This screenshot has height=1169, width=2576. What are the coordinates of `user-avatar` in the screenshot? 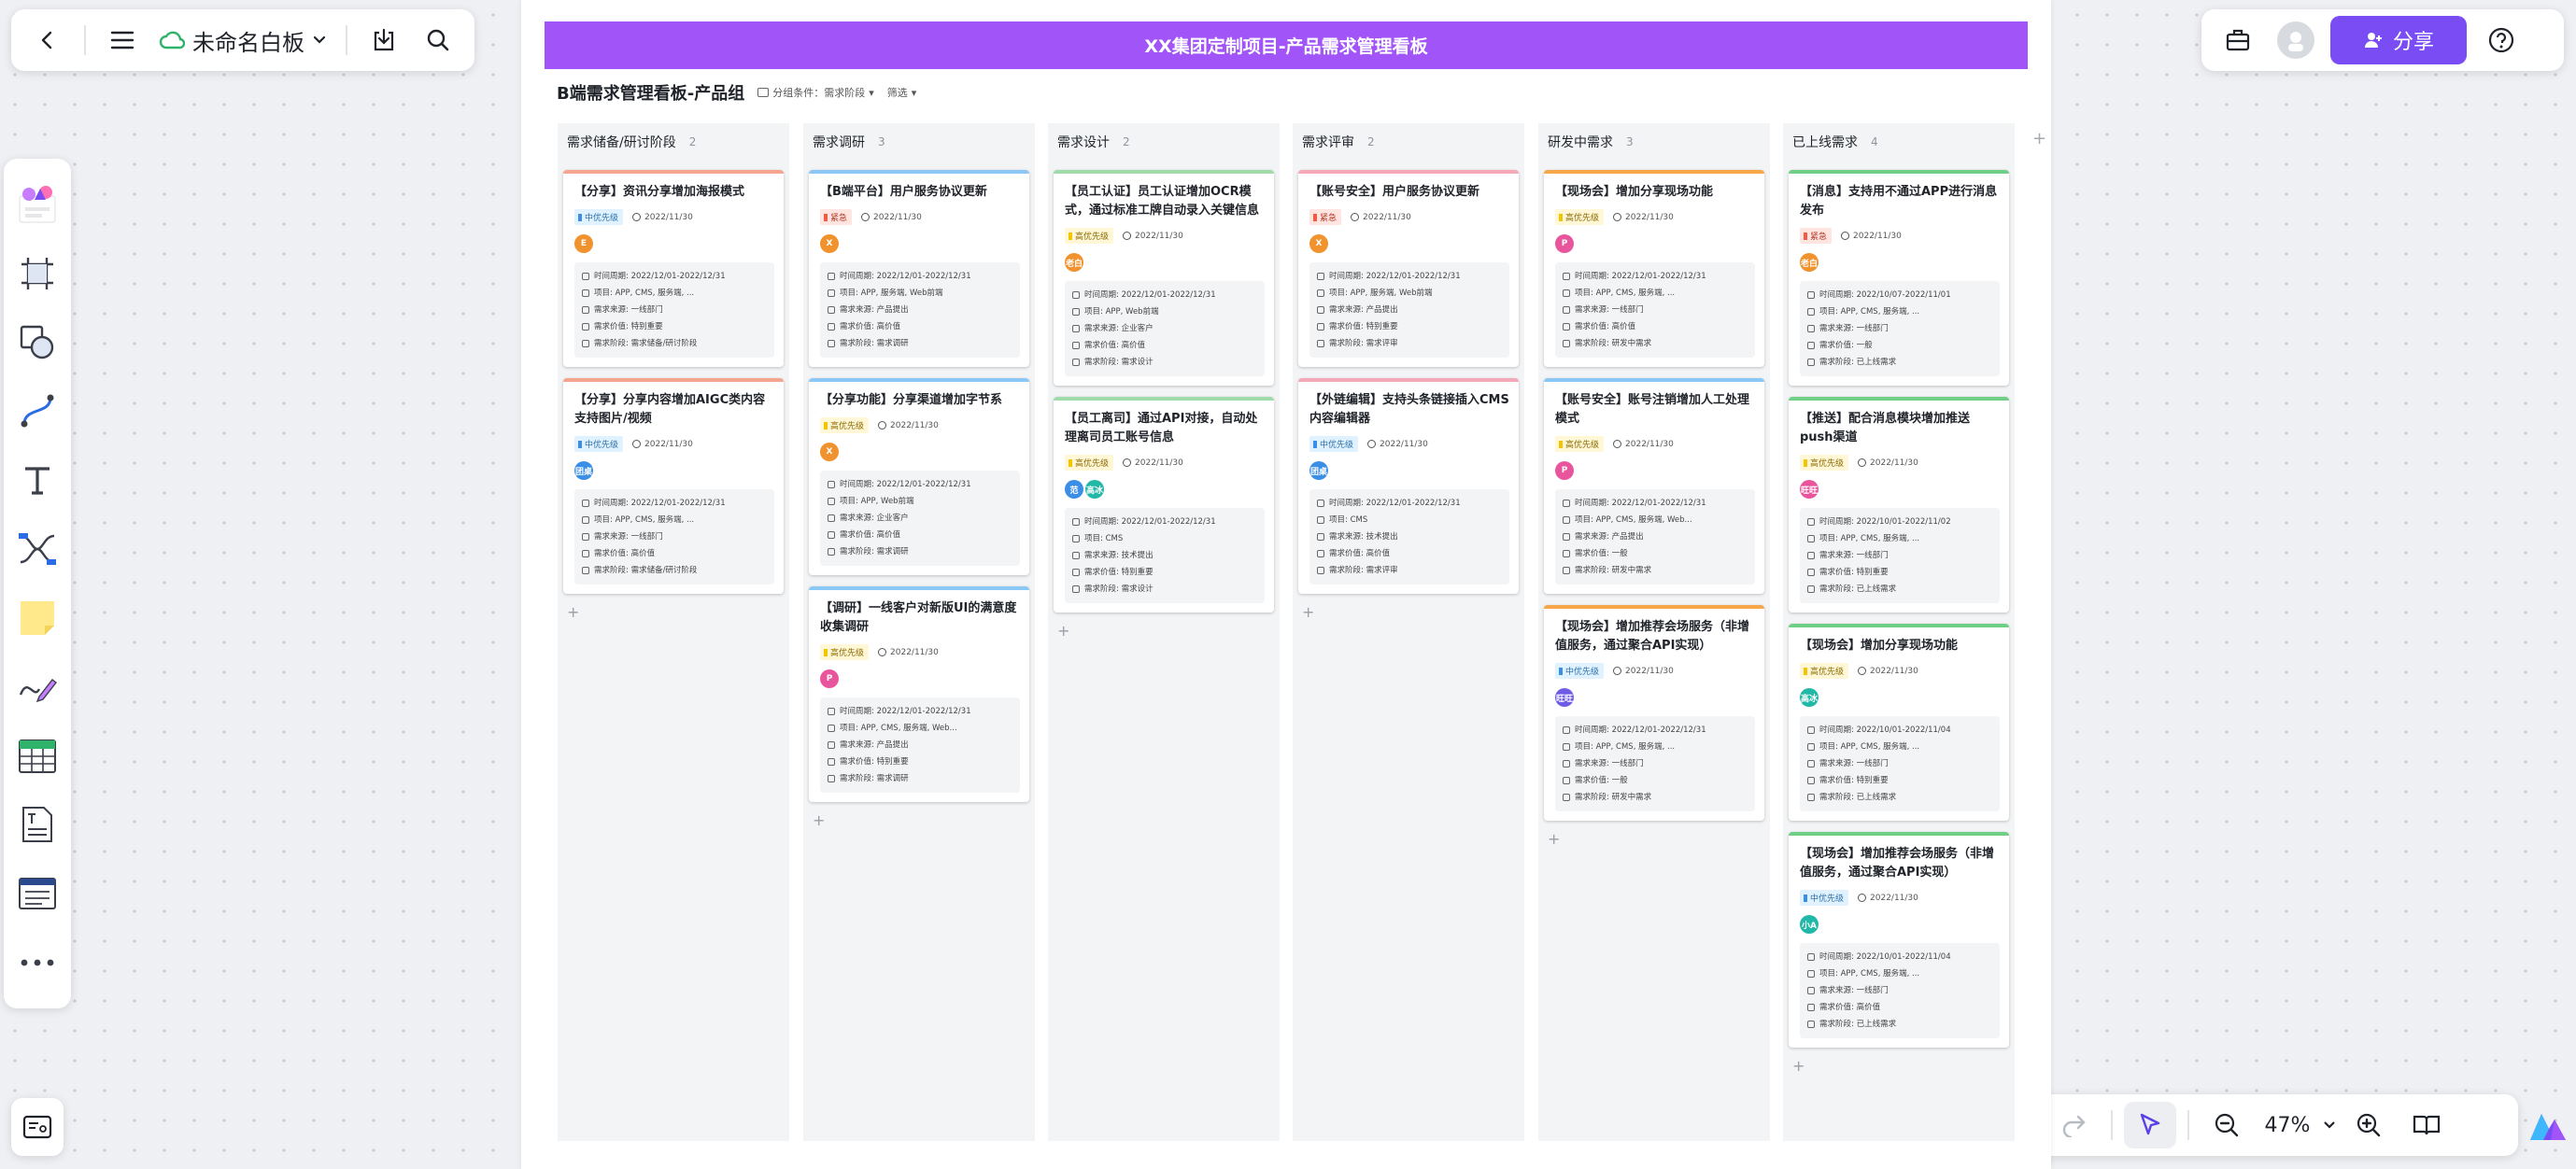 It's located at (2295, 40).